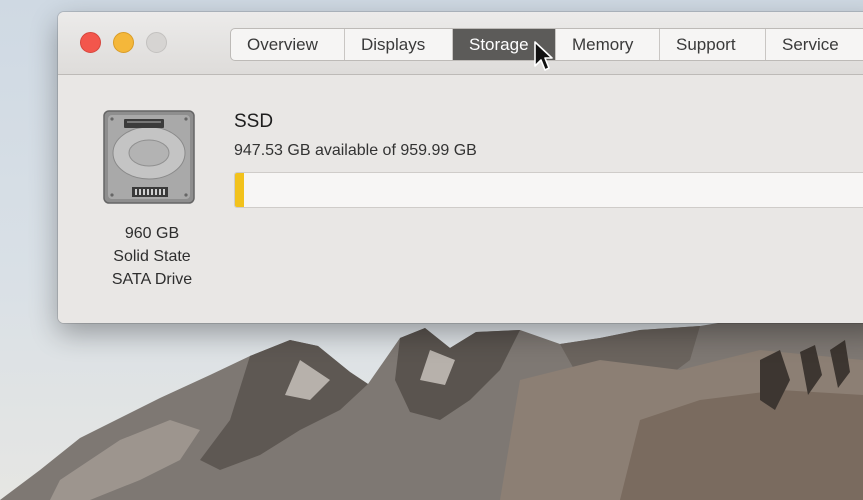 The width and height of the screenshot is (863, 500). I want to click on tab-overview: Overview, so click(288, 44).